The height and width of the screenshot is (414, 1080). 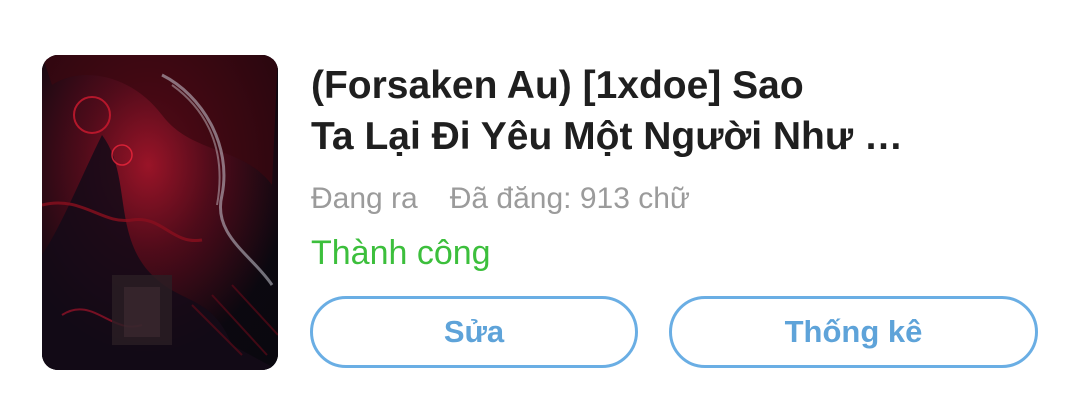 What do you see at coordinates (364, 198) in the screenshot?
I see `story-status-label: Đang ra` at bounding box center [364, 198].